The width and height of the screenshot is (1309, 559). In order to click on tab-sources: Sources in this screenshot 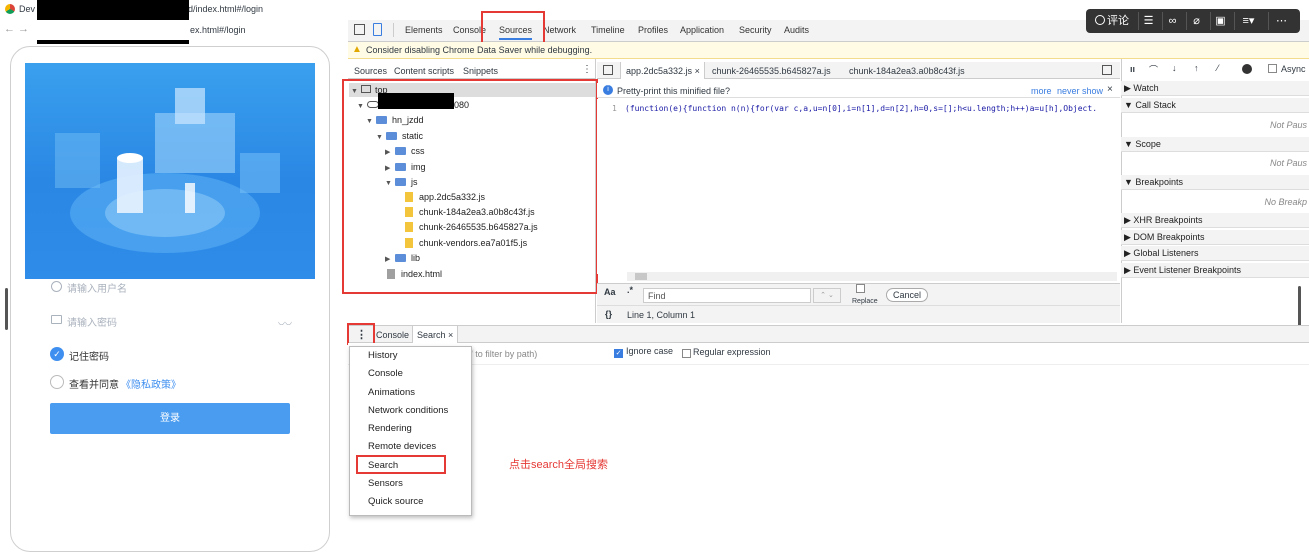, I will do `click(516, 32)`.